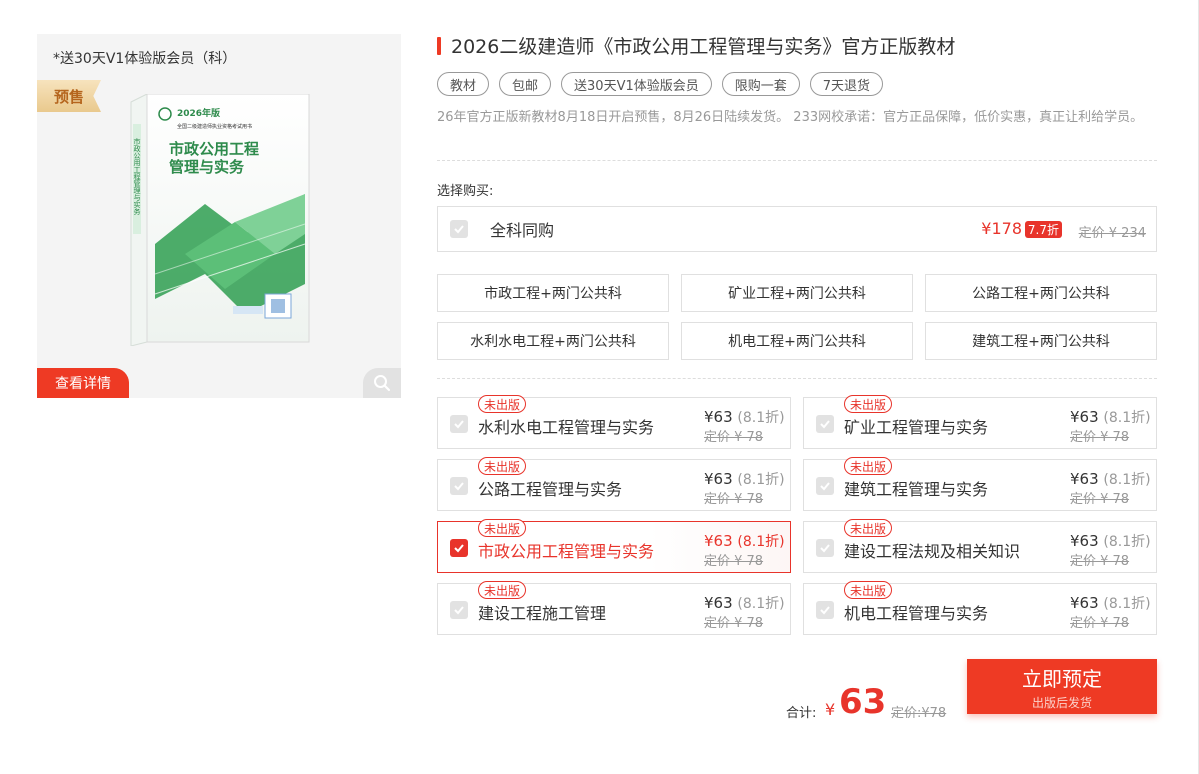  I want to click on svg-text: 2026年版, so click(198, 113).